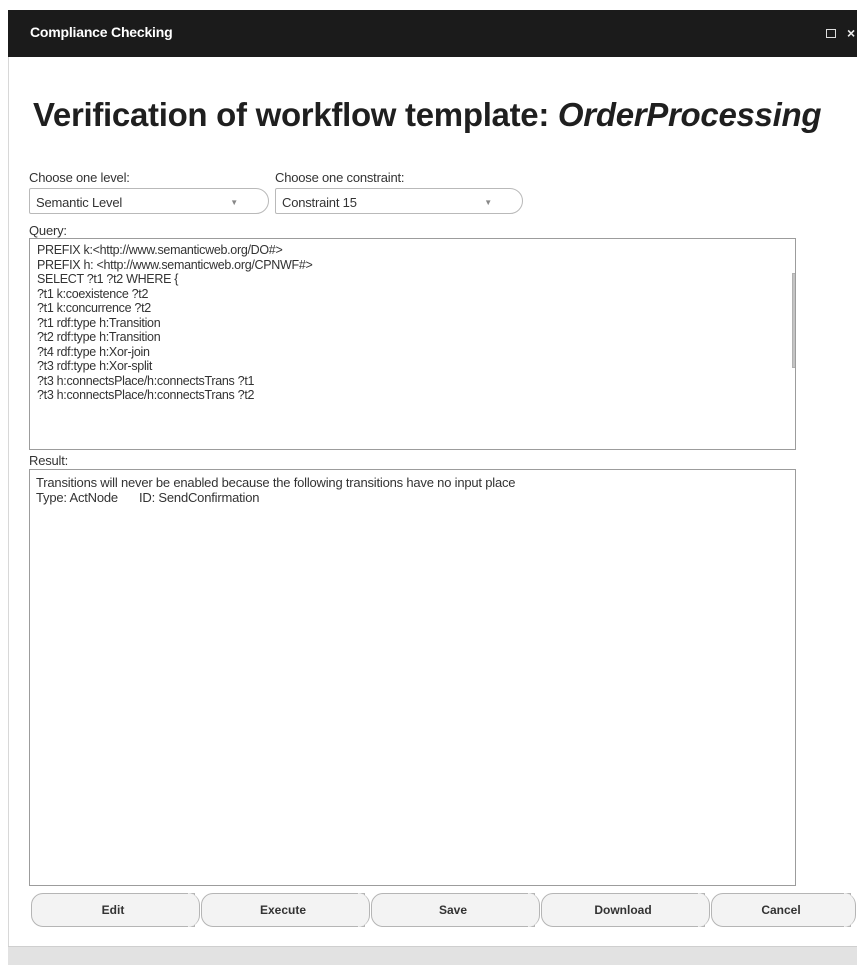 The width and height of the screenshot is (857, 965). What do you see at coordinates (101, 32) in the screenshot?
I see `window-title: Compliance Checking` at bounding box center [101, 32].